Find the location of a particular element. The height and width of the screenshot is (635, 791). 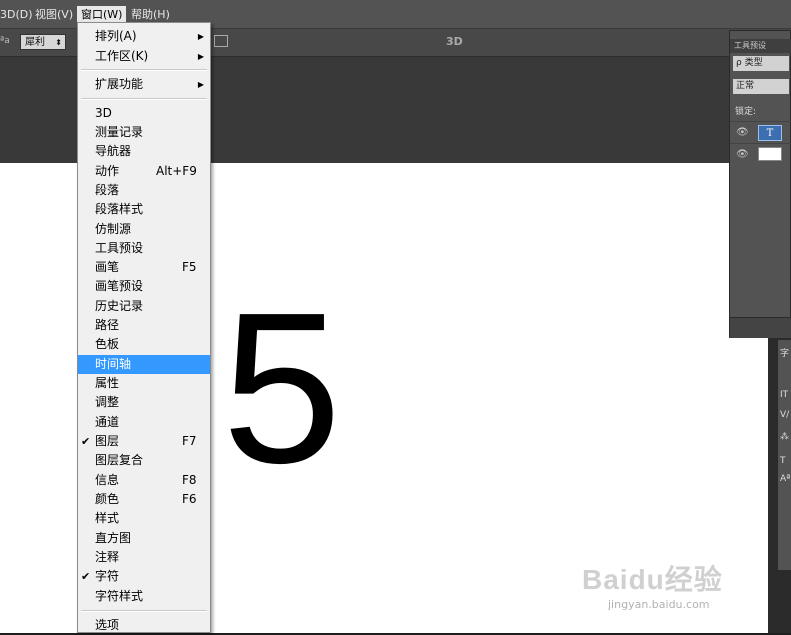

canvas-text-layer: 5 is located at coordinates (282, 387).